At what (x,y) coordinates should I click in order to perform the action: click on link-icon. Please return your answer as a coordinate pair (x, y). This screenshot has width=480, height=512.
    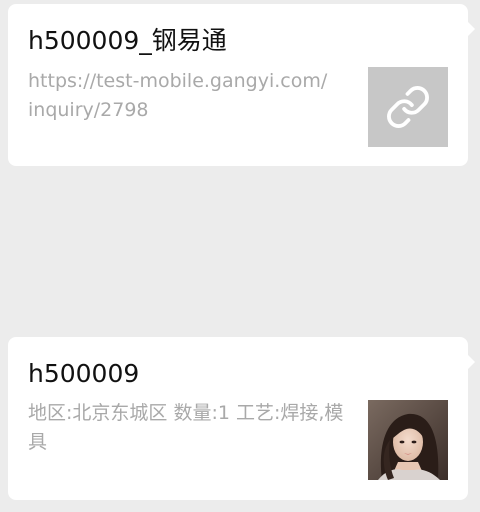
    Looking at the image, I should click on (408, 107).